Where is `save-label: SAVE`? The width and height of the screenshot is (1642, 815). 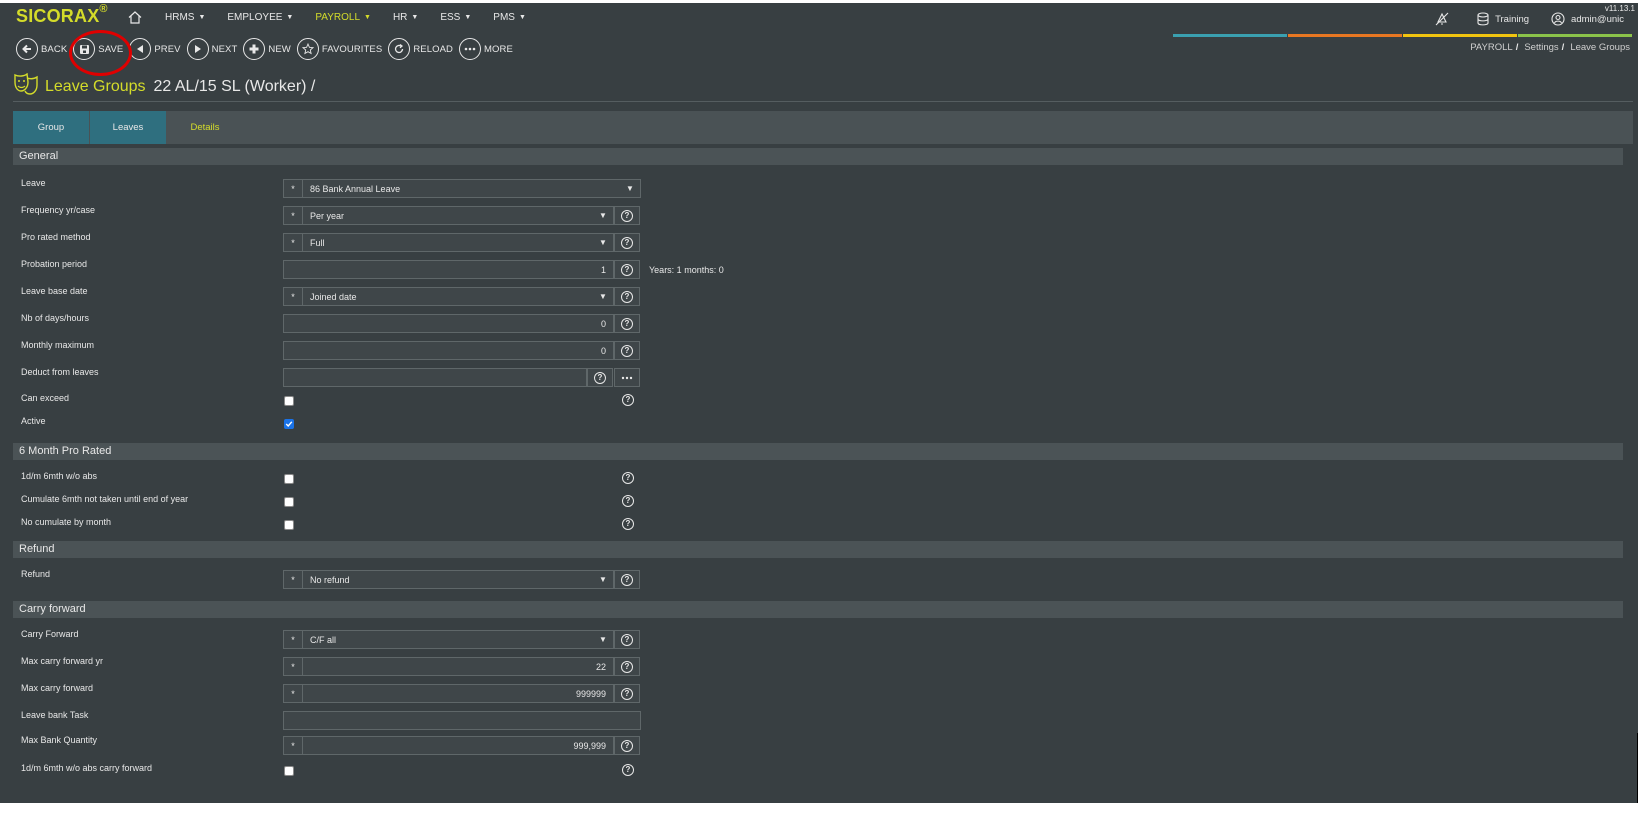 save-label: SAVE is located at coordinates (111, 49).